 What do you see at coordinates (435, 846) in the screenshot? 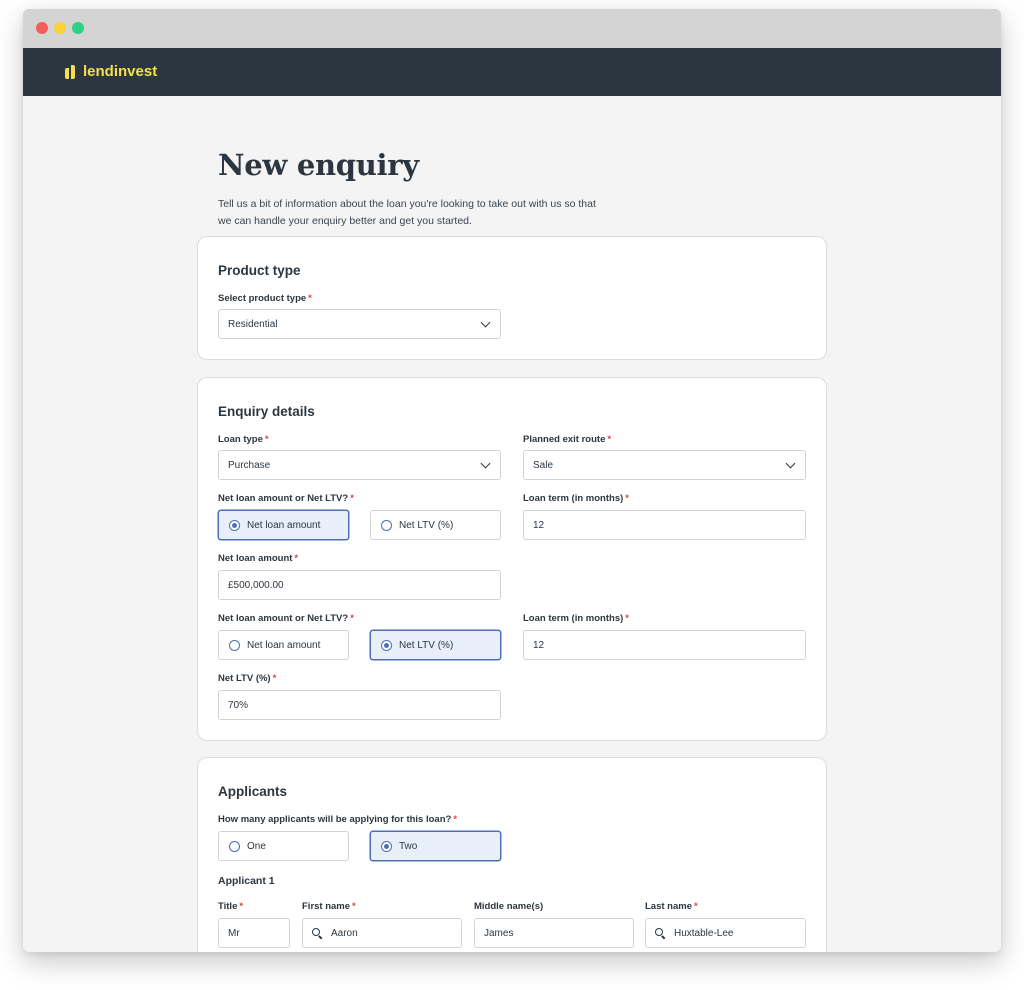
I see `radio-two-applicants: Two` at bounding box center [435, 846].